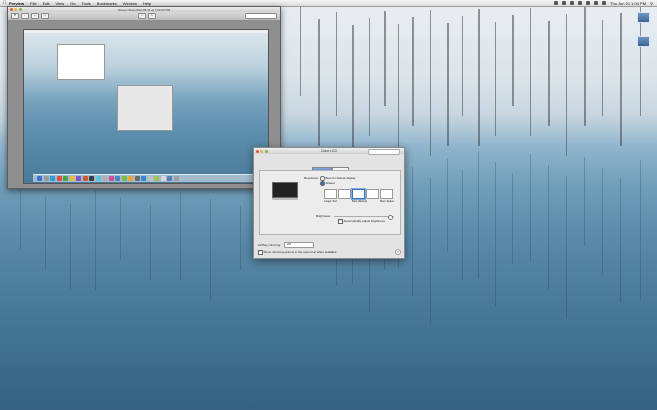  Describe the element at coordinates (45, 16) in the screenshot. I see `share-button: ↗` at that location.